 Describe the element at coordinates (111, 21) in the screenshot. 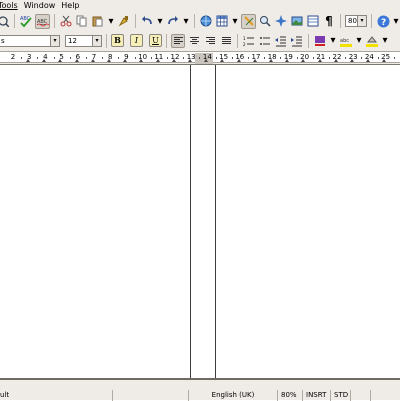

I see `paste-dropdown-icon: ▾` at that location.